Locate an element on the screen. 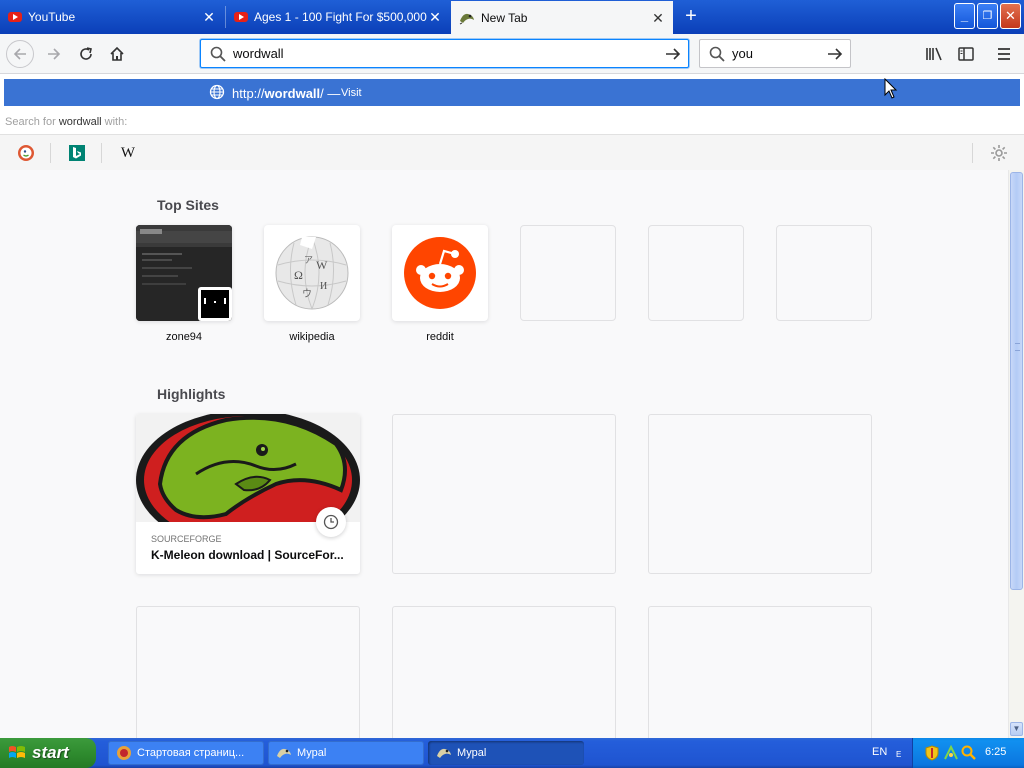 The height and width of the screenshot is (768, 1024). top-site-reddit is located at coordinates (440, 273).